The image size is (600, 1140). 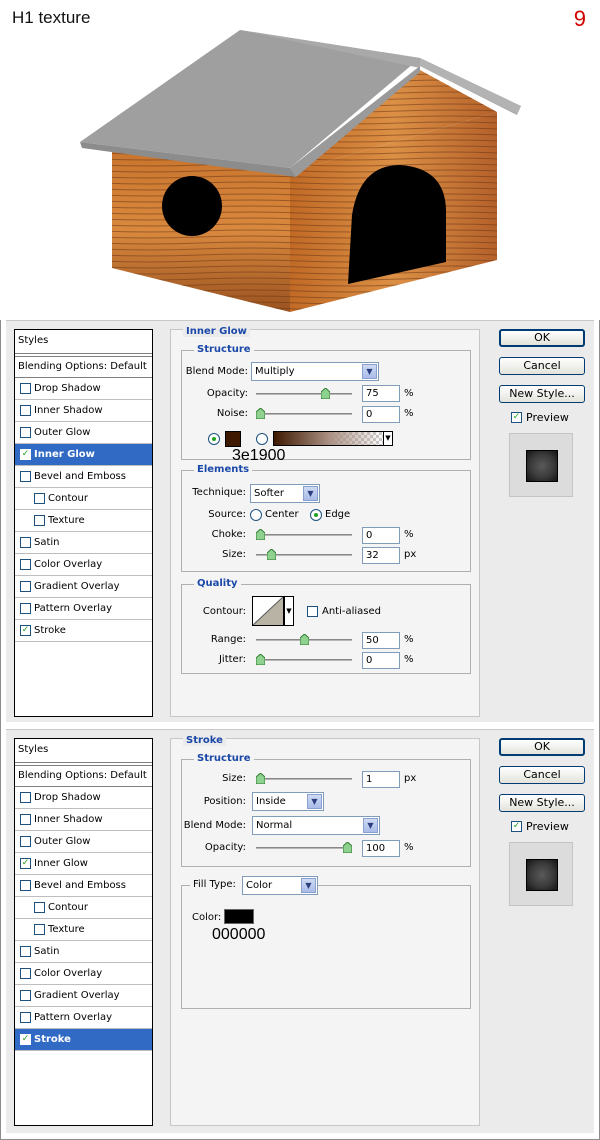 I want to click on range-slider, so click(x=304, y=639).